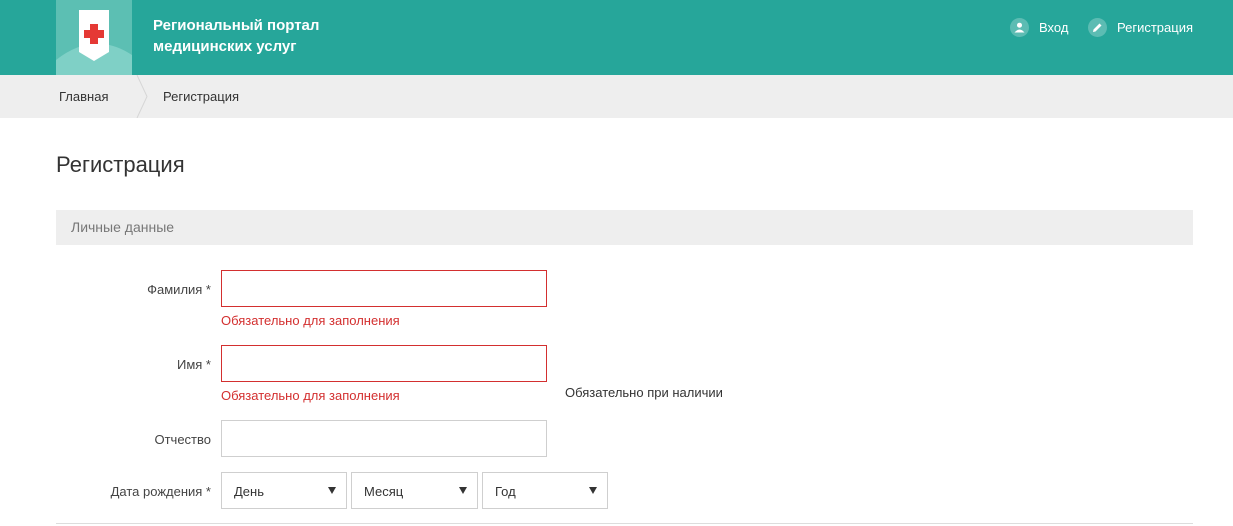 This screenshot has height=526, width=1233. What do you see at coordinates (310, 395) in the screenshot?
I see `name-error: Обязательно для заполнения` at bounding box center [310, 395].